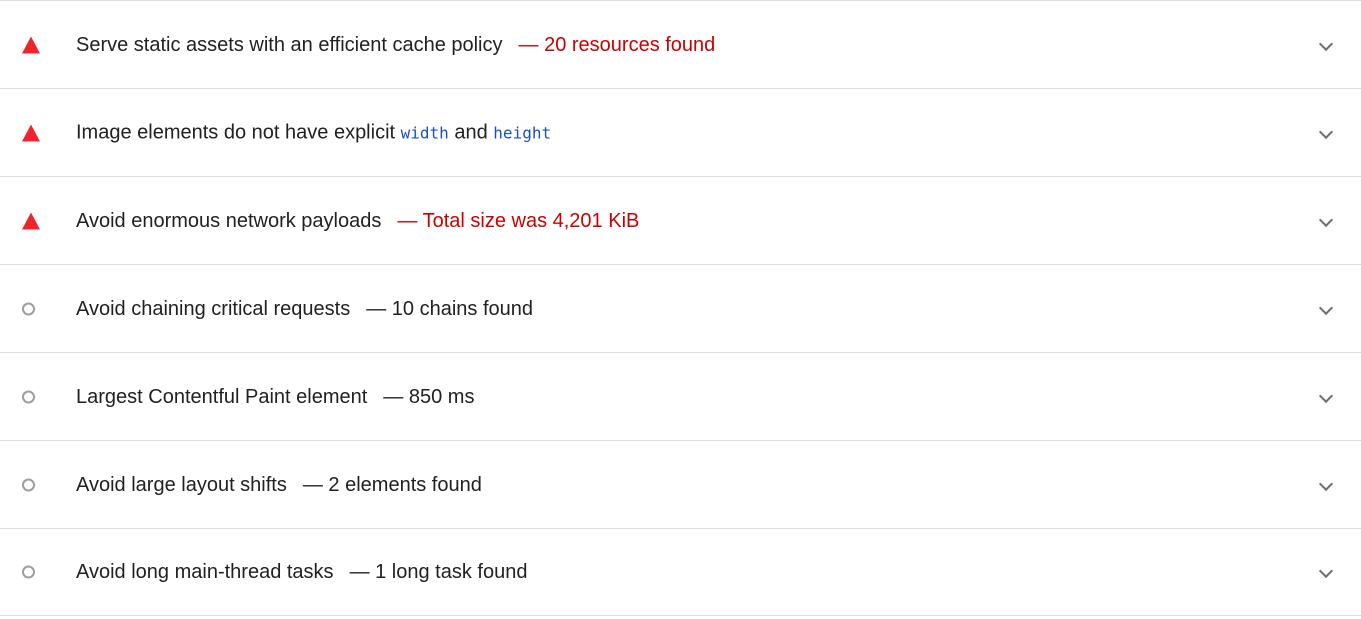 The height and width of the screenshot is (619, 1361). I want to click on code-height: height, so click(522, 132).